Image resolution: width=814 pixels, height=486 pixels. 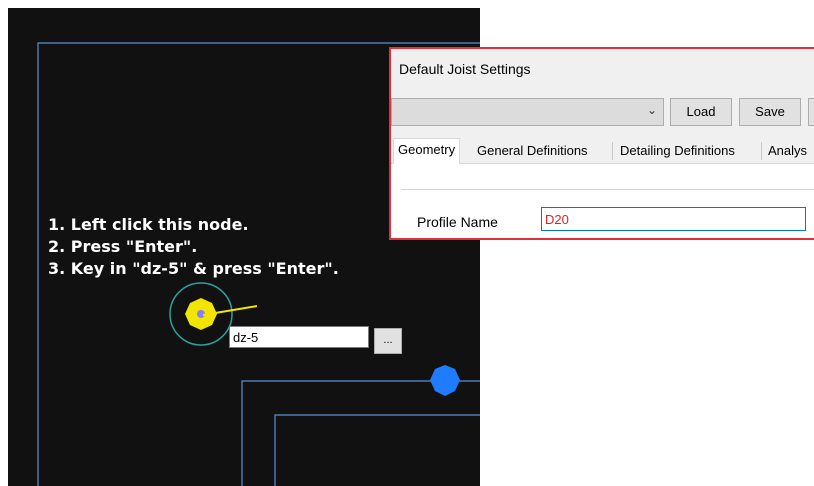 What do you see at coordinates (677, 152) in the screenshot?
I see `tab-detailing-definitions: Detailing Definitions` at bounding box center [677, 152].